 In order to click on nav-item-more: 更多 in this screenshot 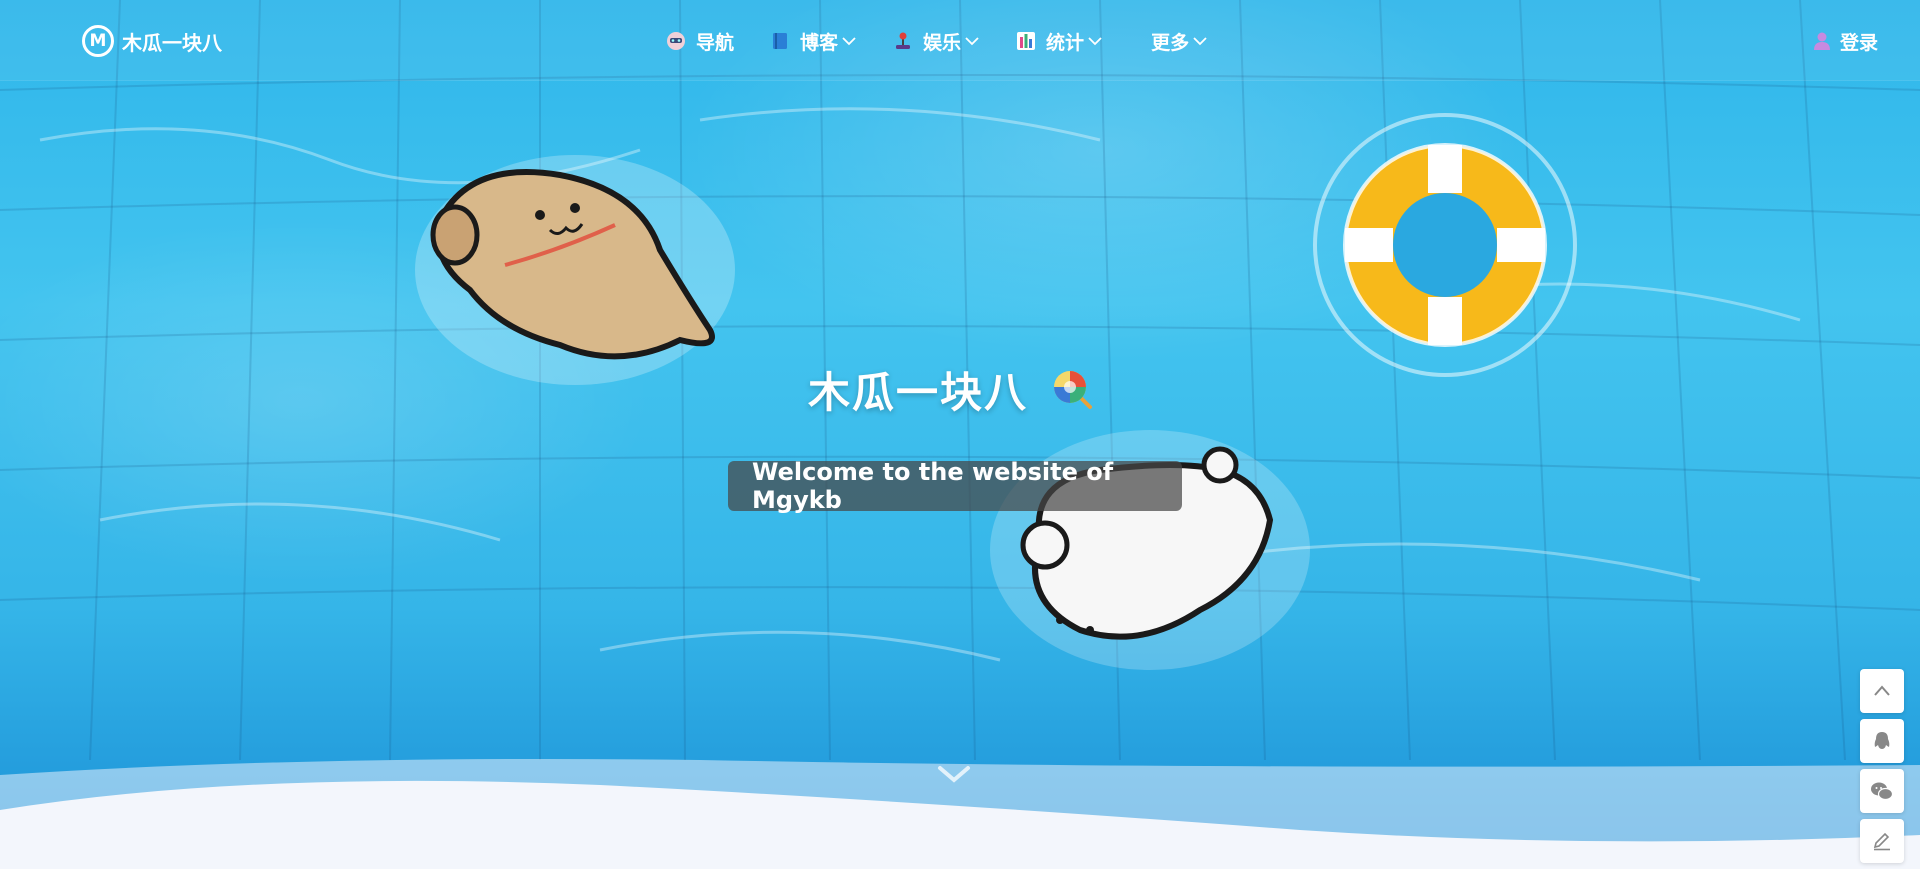, I will do `click(1179, 41)`.